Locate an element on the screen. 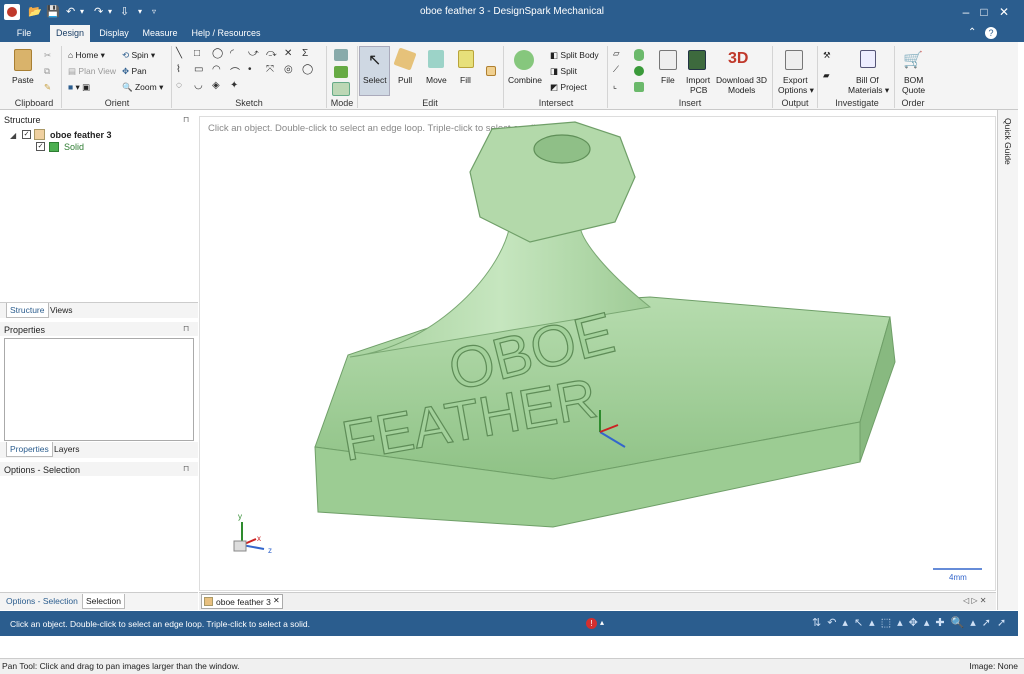  sketch-tools: ╲ □ ◯ ◜ ⤻ ⤼ ✕ Σ ⌇ ▭ ◠ ⌒ • ⤧ ◎ ◯ ◌ ◡ ◈ ✦ is located at coordinates (249, 72).